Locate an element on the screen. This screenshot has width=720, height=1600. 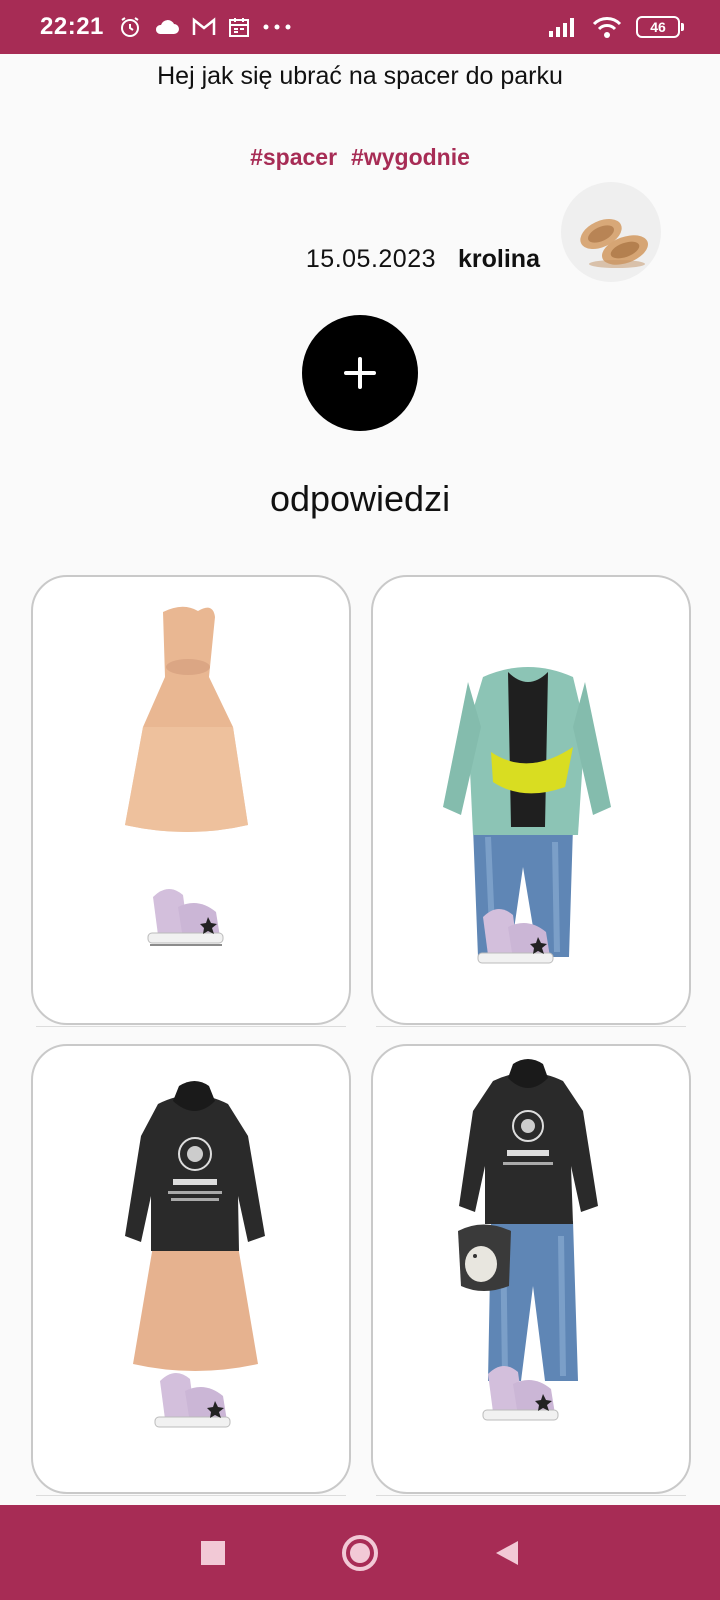
post-date: 15.05.2023 is located at coordinates (371, 259).